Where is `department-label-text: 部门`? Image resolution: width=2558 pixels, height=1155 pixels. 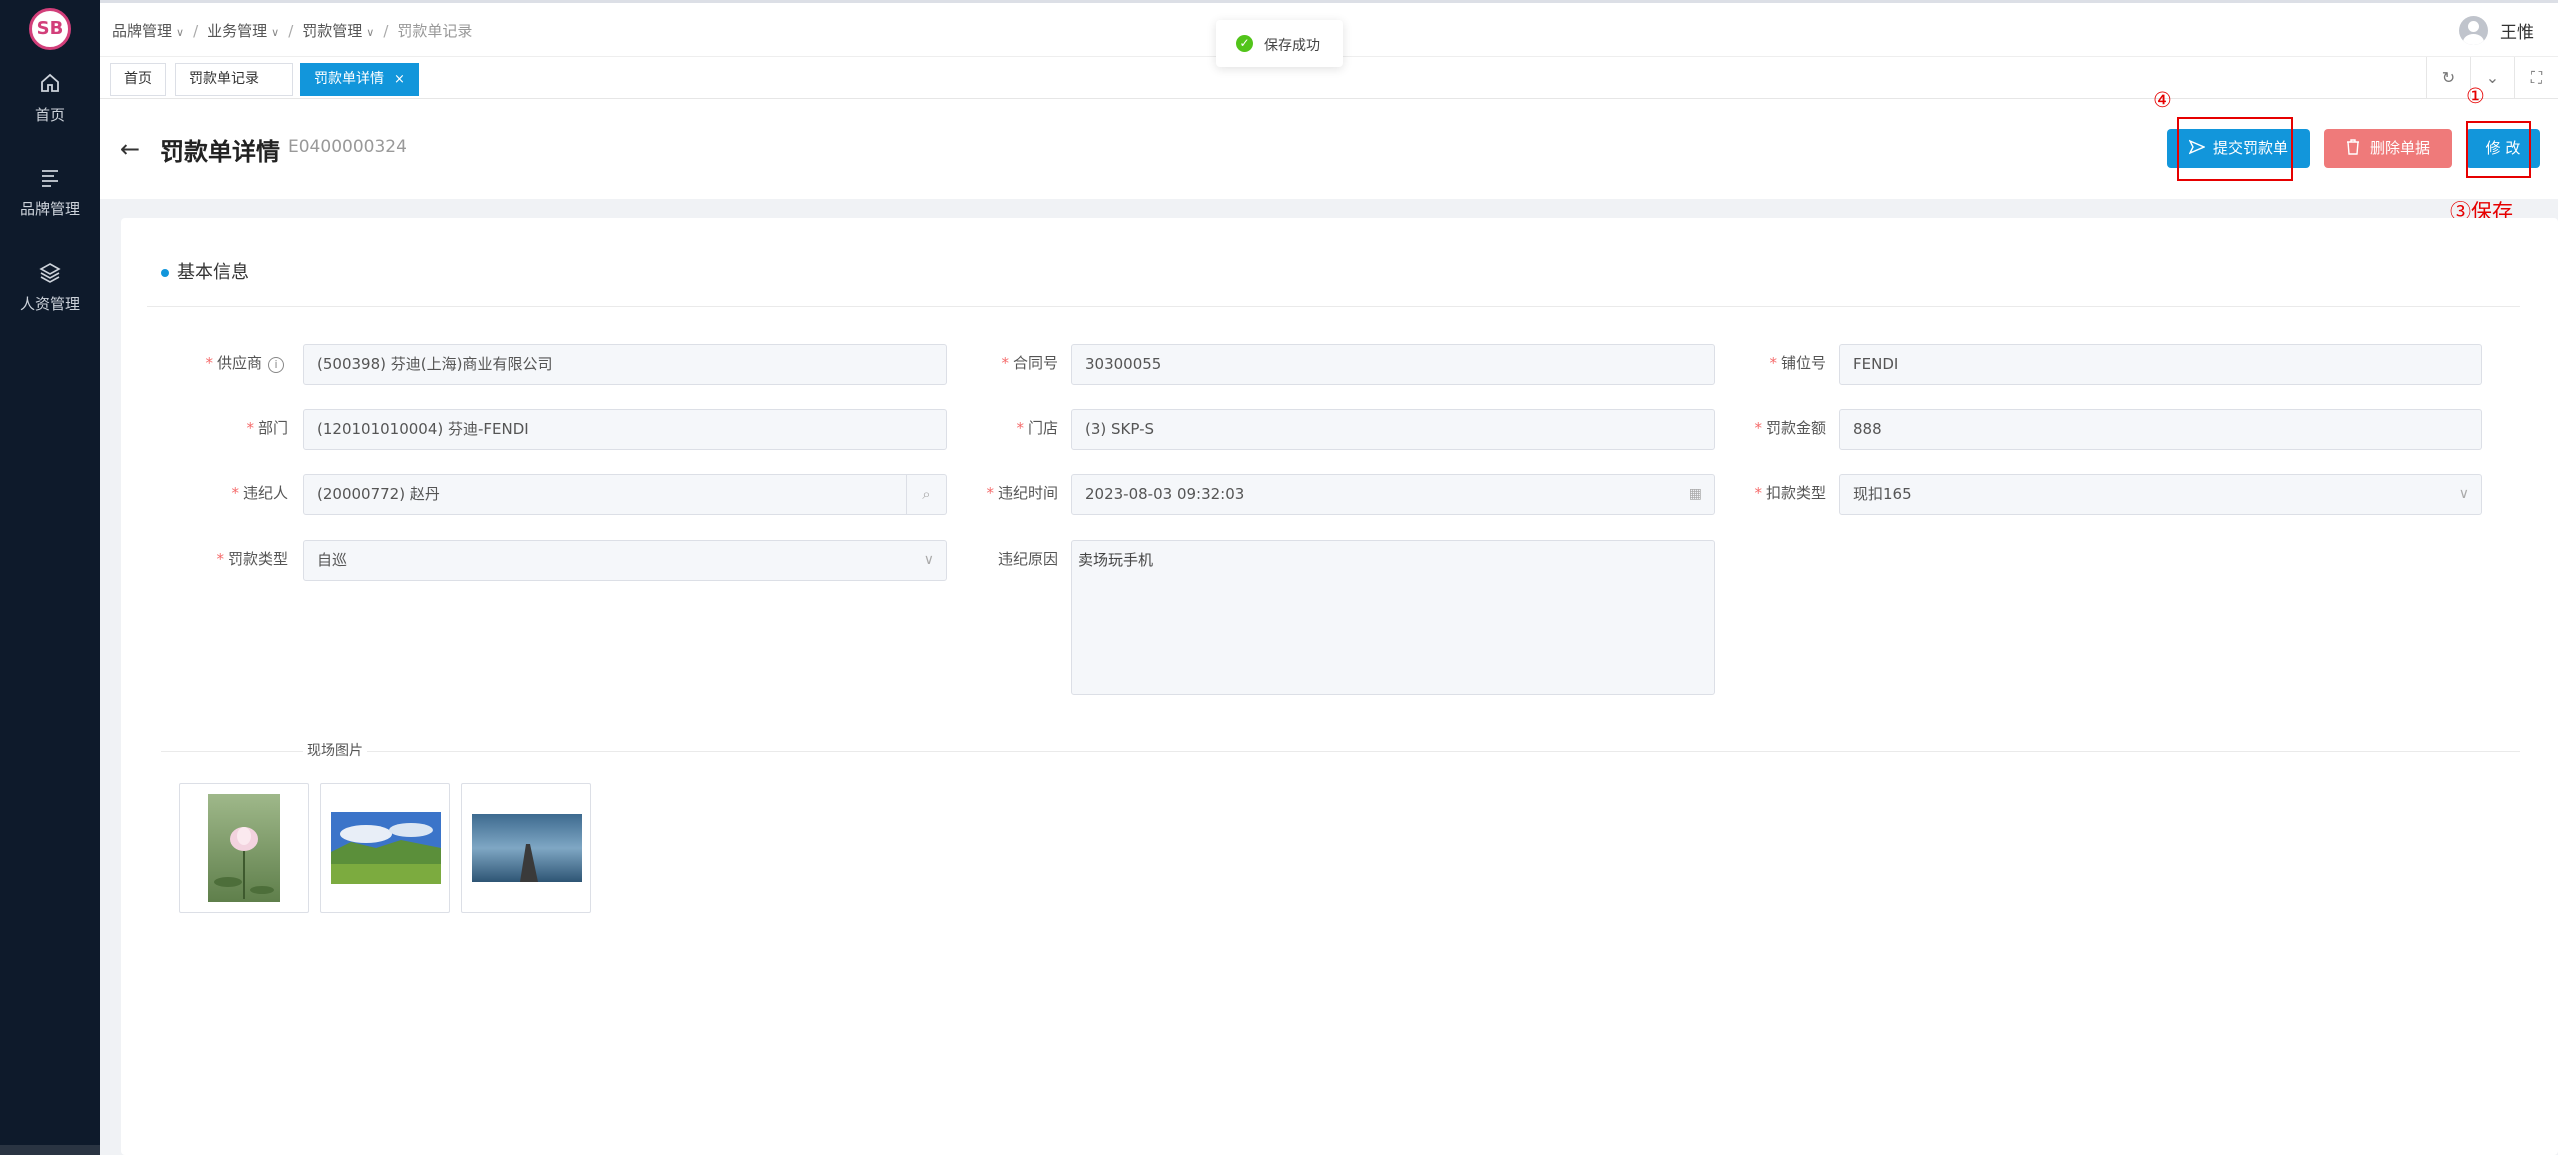 department-label-text: 部门 is located at coordinates (272, 428).